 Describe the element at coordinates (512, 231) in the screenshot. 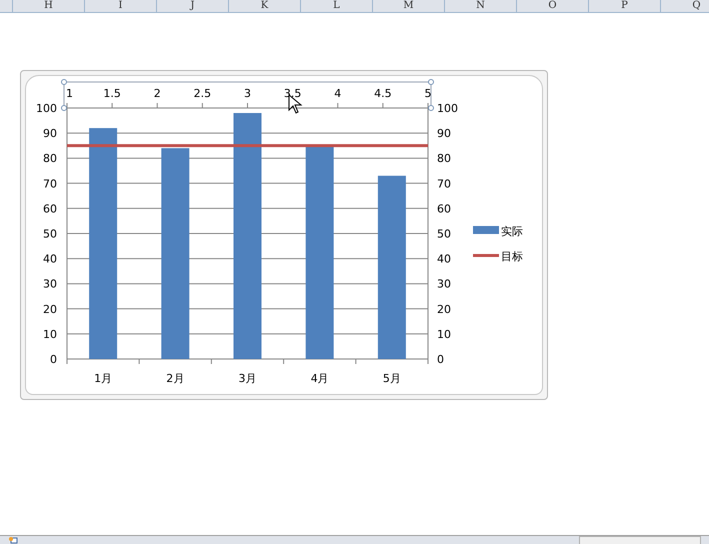

I see `legend-label: 实际` at that location.